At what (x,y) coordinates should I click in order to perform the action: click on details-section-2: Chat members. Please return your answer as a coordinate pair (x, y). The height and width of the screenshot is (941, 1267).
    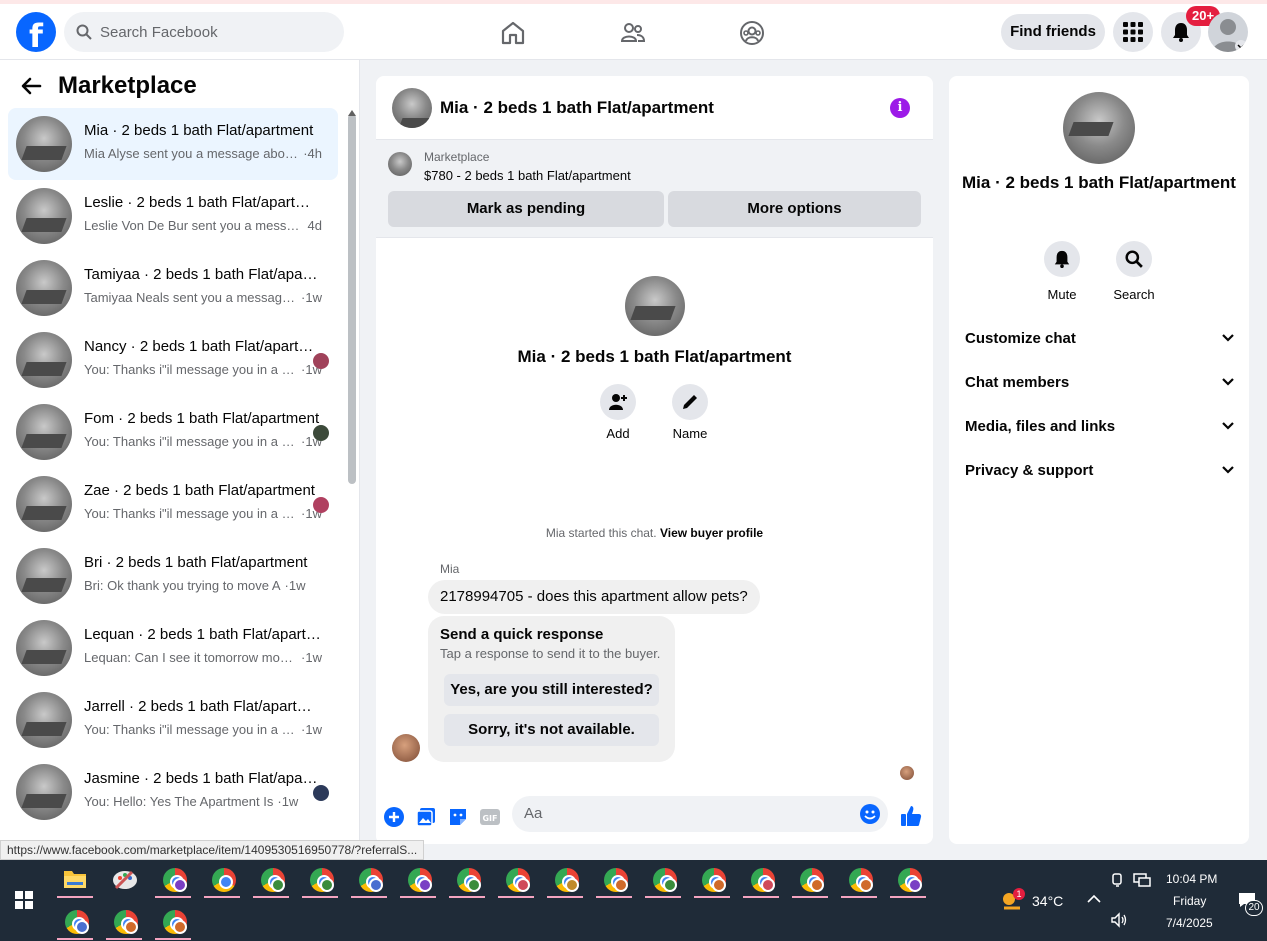
    Looking at the image, I should click on (1100, 382).